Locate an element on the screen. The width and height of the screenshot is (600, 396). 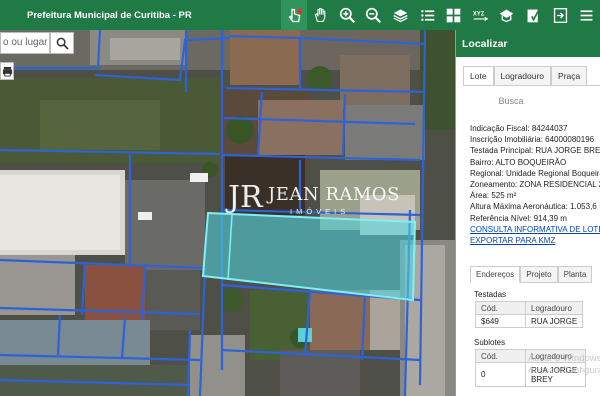
menu-icon is located at coordinates (586, 15).